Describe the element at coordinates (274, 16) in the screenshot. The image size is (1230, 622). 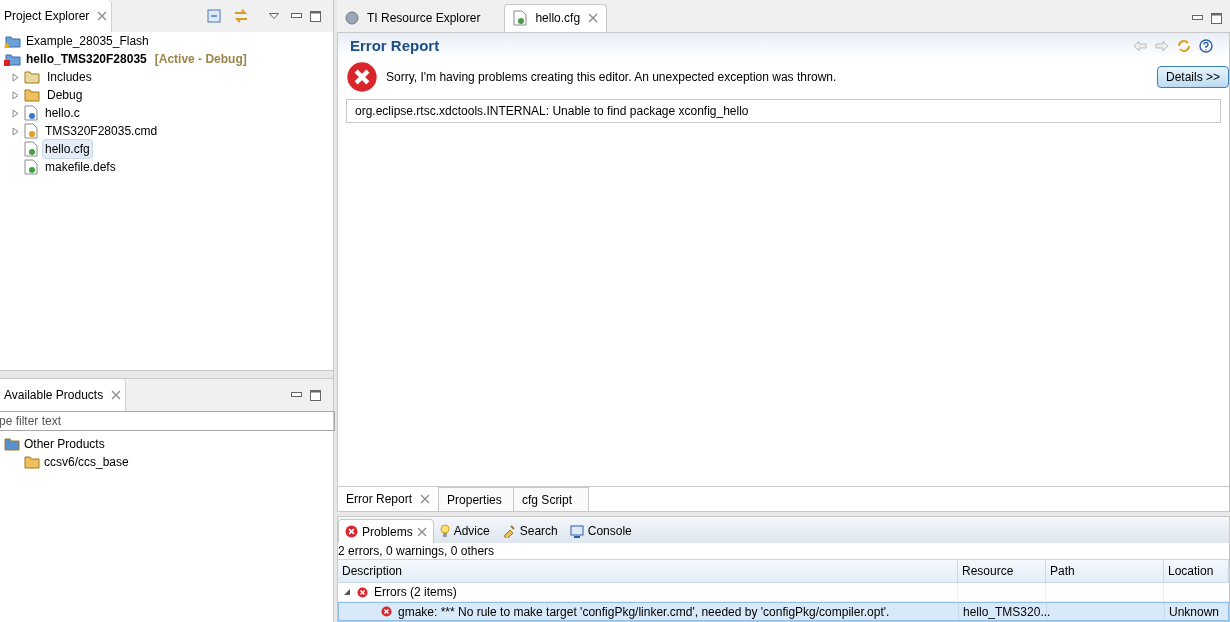
I see `view-menu-icon` at that location.